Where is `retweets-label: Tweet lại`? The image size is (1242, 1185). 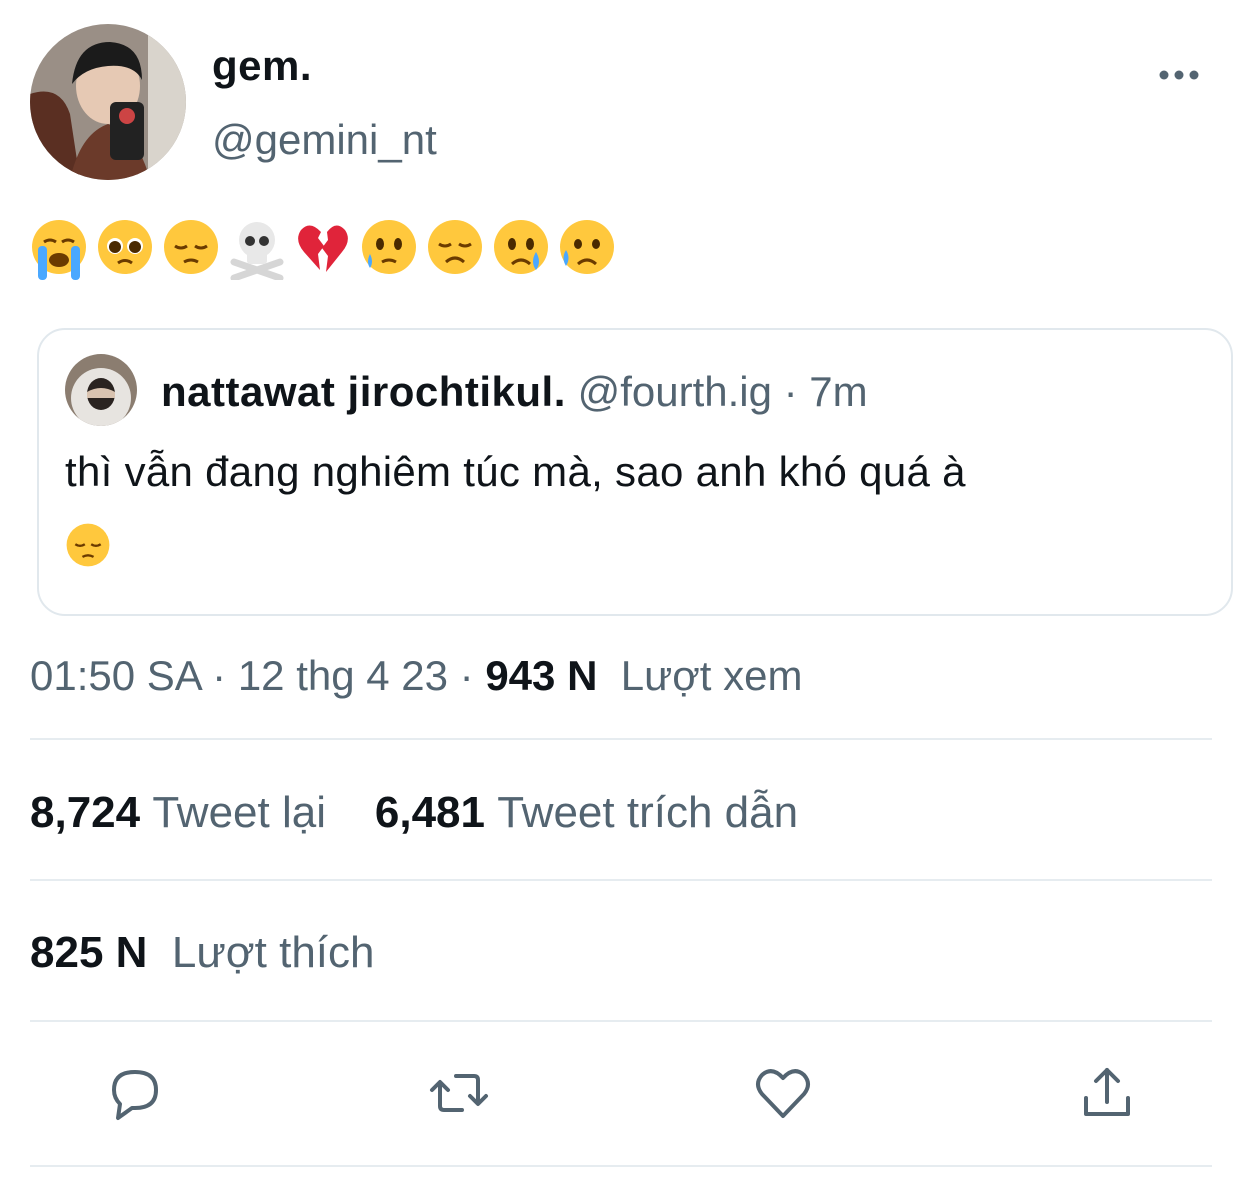
retweets-label: Tweet lại is located at coordinates (239, 812).